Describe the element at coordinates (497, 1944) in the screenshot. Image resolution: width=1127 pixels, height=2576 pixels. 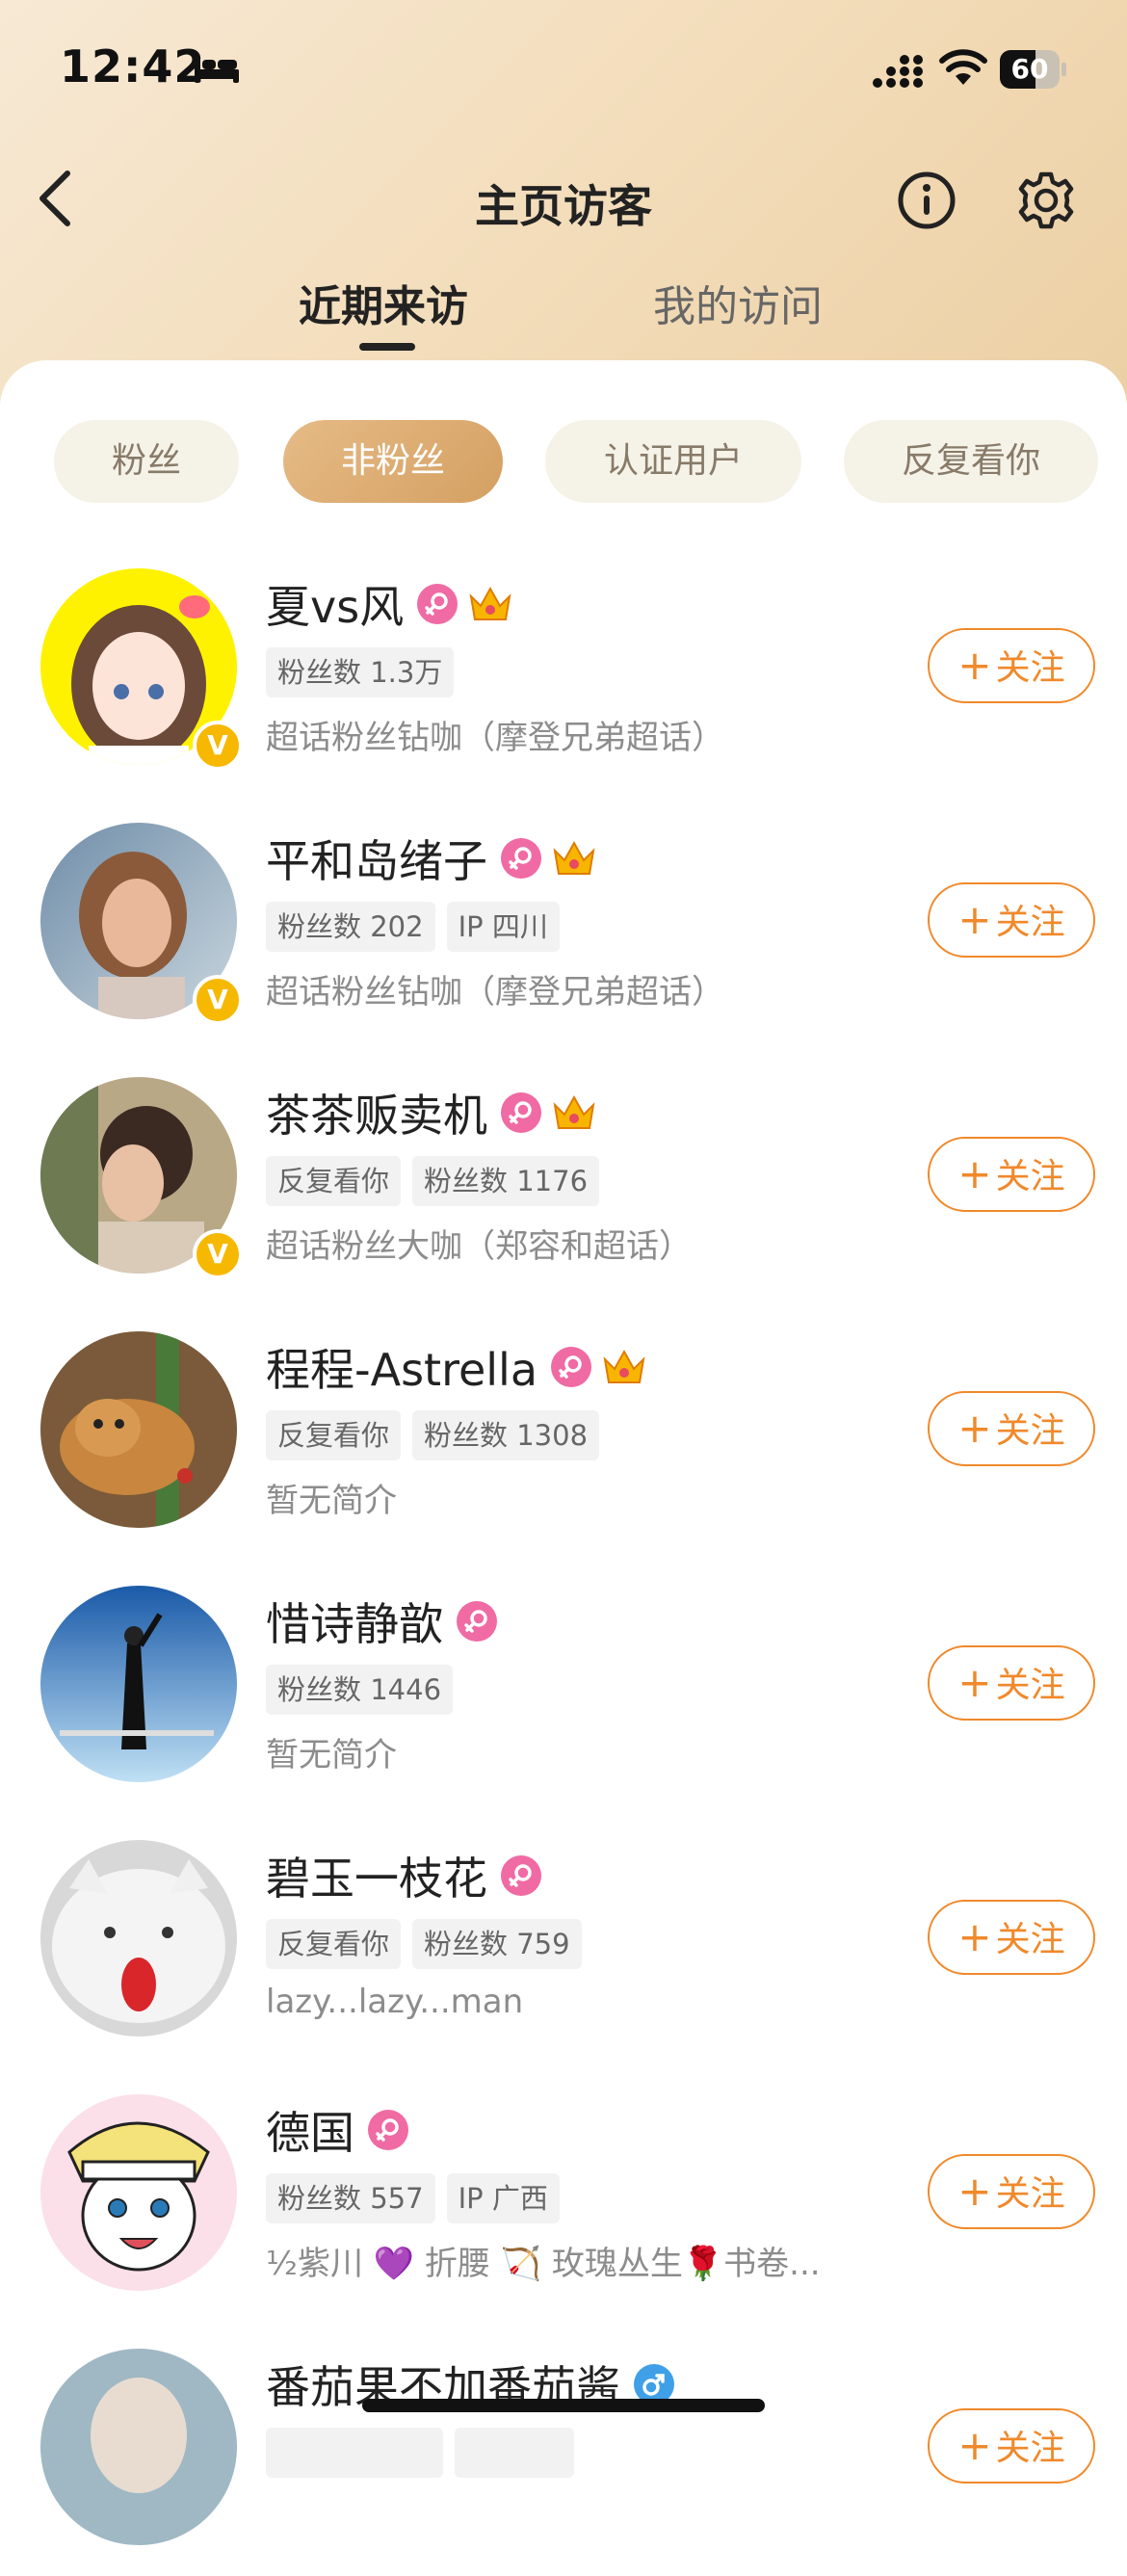
I see `user-tag: 粉丝数 759` at that location.